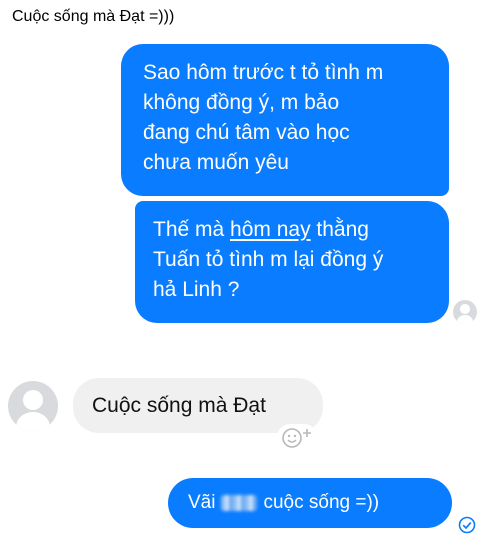  Describe the element at coordinates (216, 162) in the screenshot. I see `message-line: chưa muốn yêu` at that location.